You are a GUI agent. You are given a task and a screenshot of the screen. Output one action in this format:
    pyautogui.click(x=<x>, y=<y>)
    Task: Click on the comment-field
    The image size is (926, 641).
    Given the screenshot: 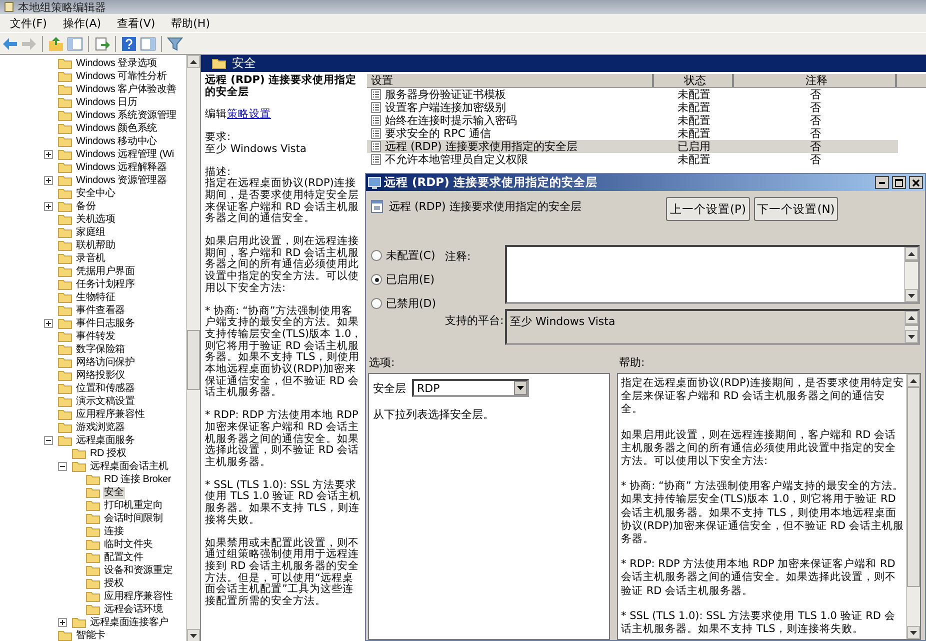 What is the action you would take?
    pyautogui.click(x=712, y=274)
    